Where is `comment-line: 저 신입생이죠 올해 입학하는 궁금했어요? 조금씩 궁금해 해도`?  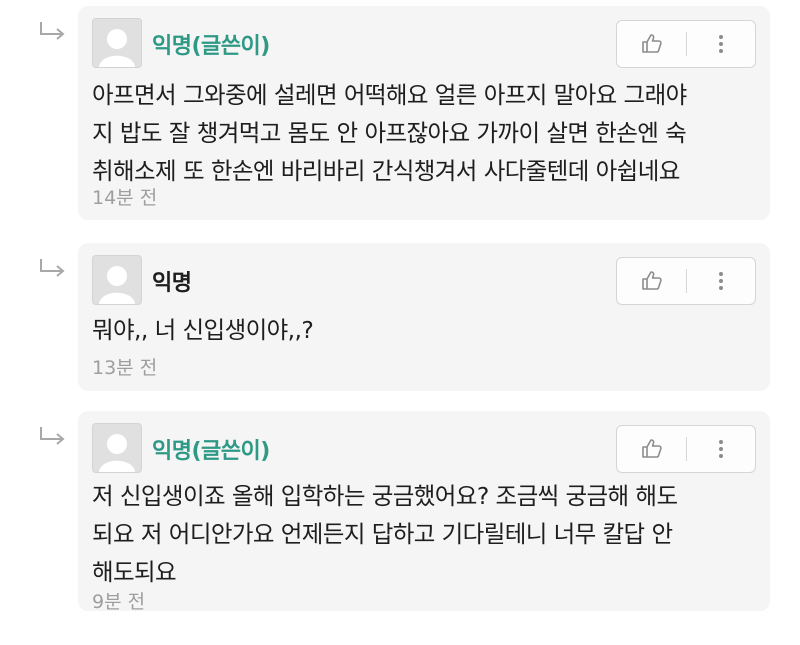 comment-line: 저 신입생이죠 올해 입학하는 궁금했어요? 조금씩 궁금해 해도 is located at coordinates (385, 496).